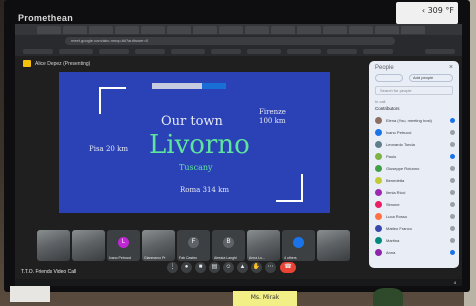 This screenshot has width=476, height=306. Describe the element at coordinates (230, 41) in the screenshot. I see `url-field: meet.google.com/abc-mnop-tkl?authuser=0` at that location.